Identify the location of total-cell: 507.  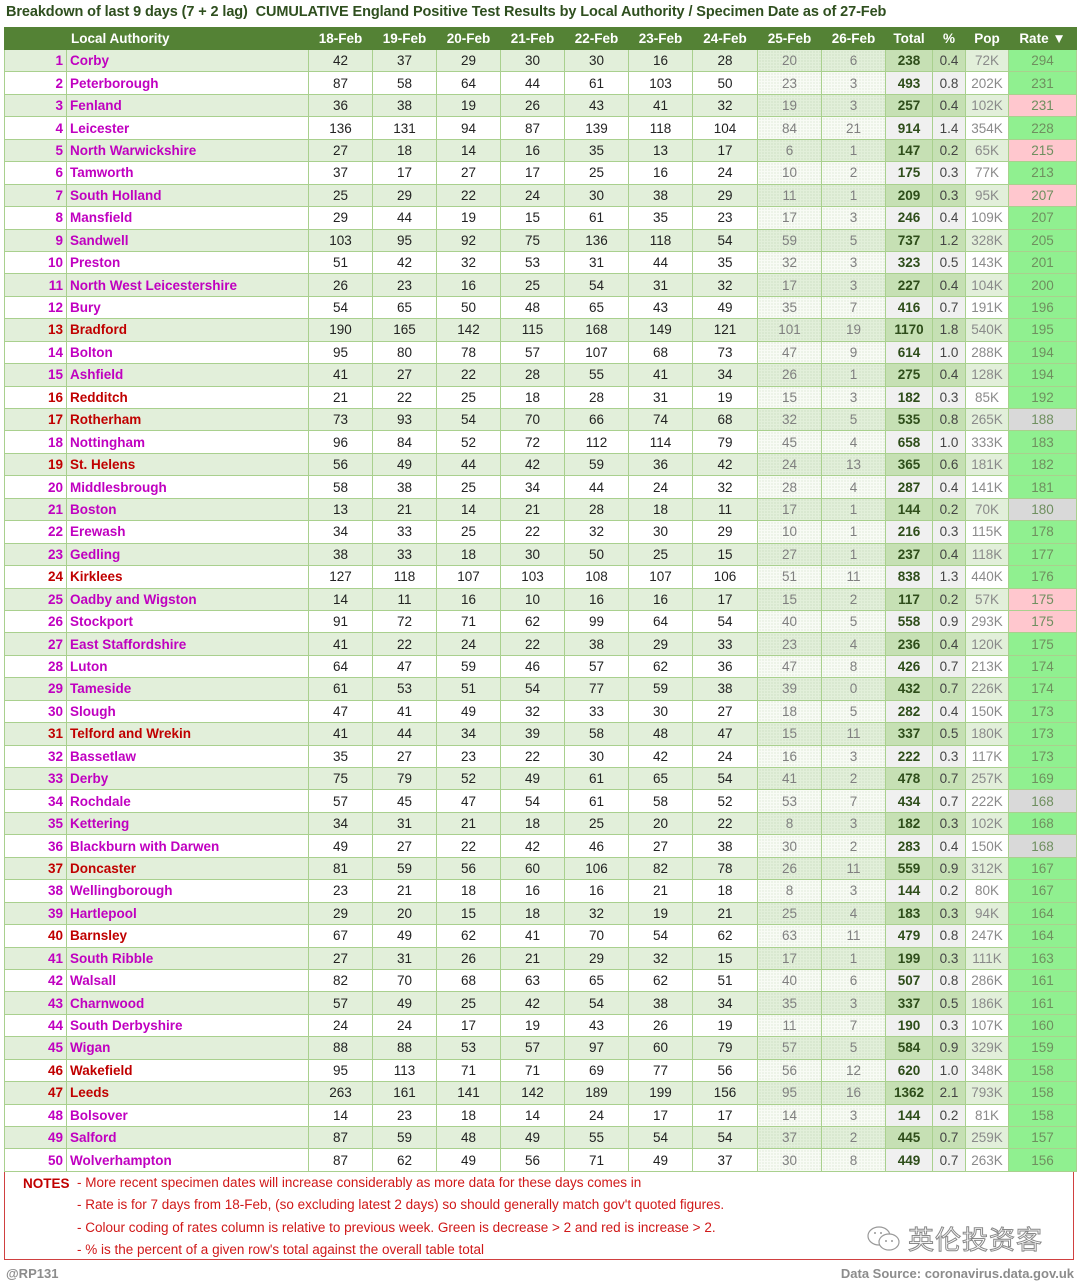
(909, 980).